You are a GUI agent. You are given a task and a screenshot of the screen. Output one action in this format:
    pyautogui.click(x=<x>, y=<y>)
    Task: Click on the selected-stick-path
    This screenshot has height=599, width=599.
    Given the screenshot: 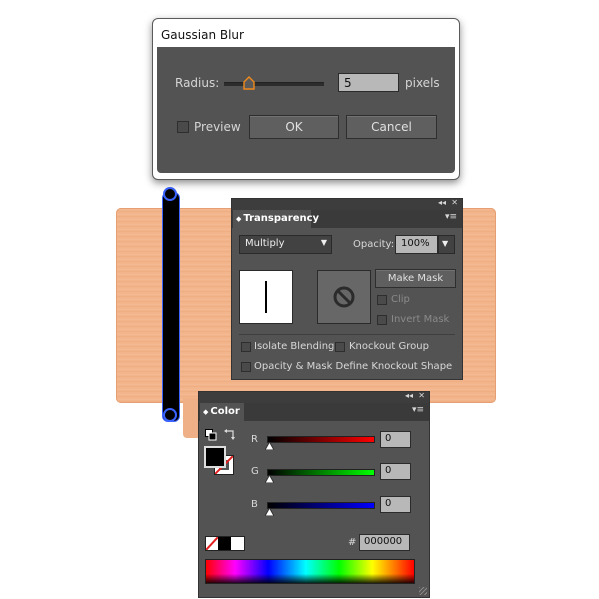 What is the action you would take?
    pyautogui.click(x=171, y=307)
    